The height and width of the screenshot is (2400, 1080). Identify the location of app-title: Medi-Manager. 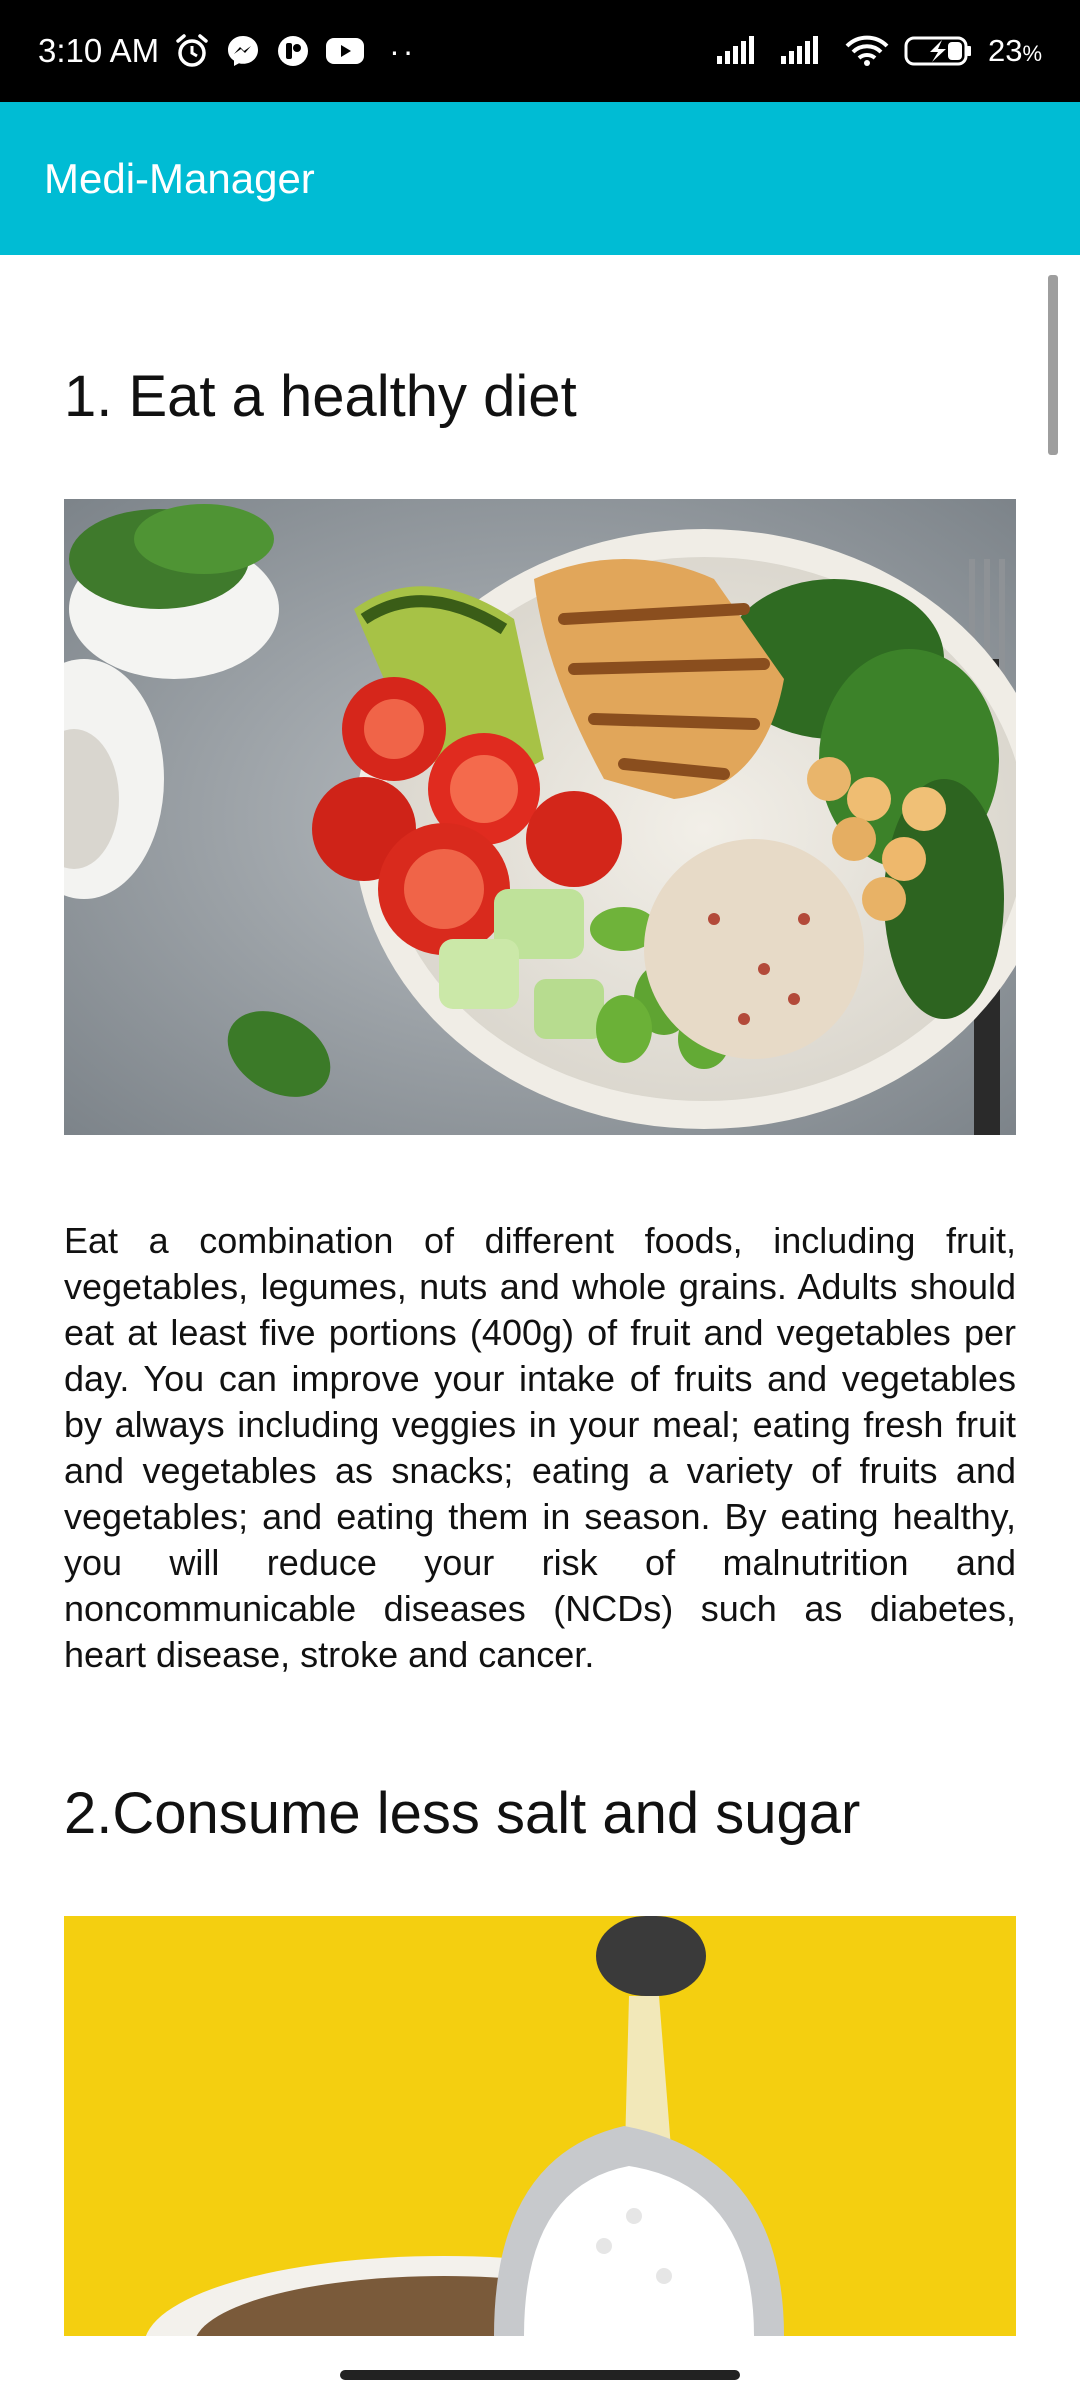
(179, 178).